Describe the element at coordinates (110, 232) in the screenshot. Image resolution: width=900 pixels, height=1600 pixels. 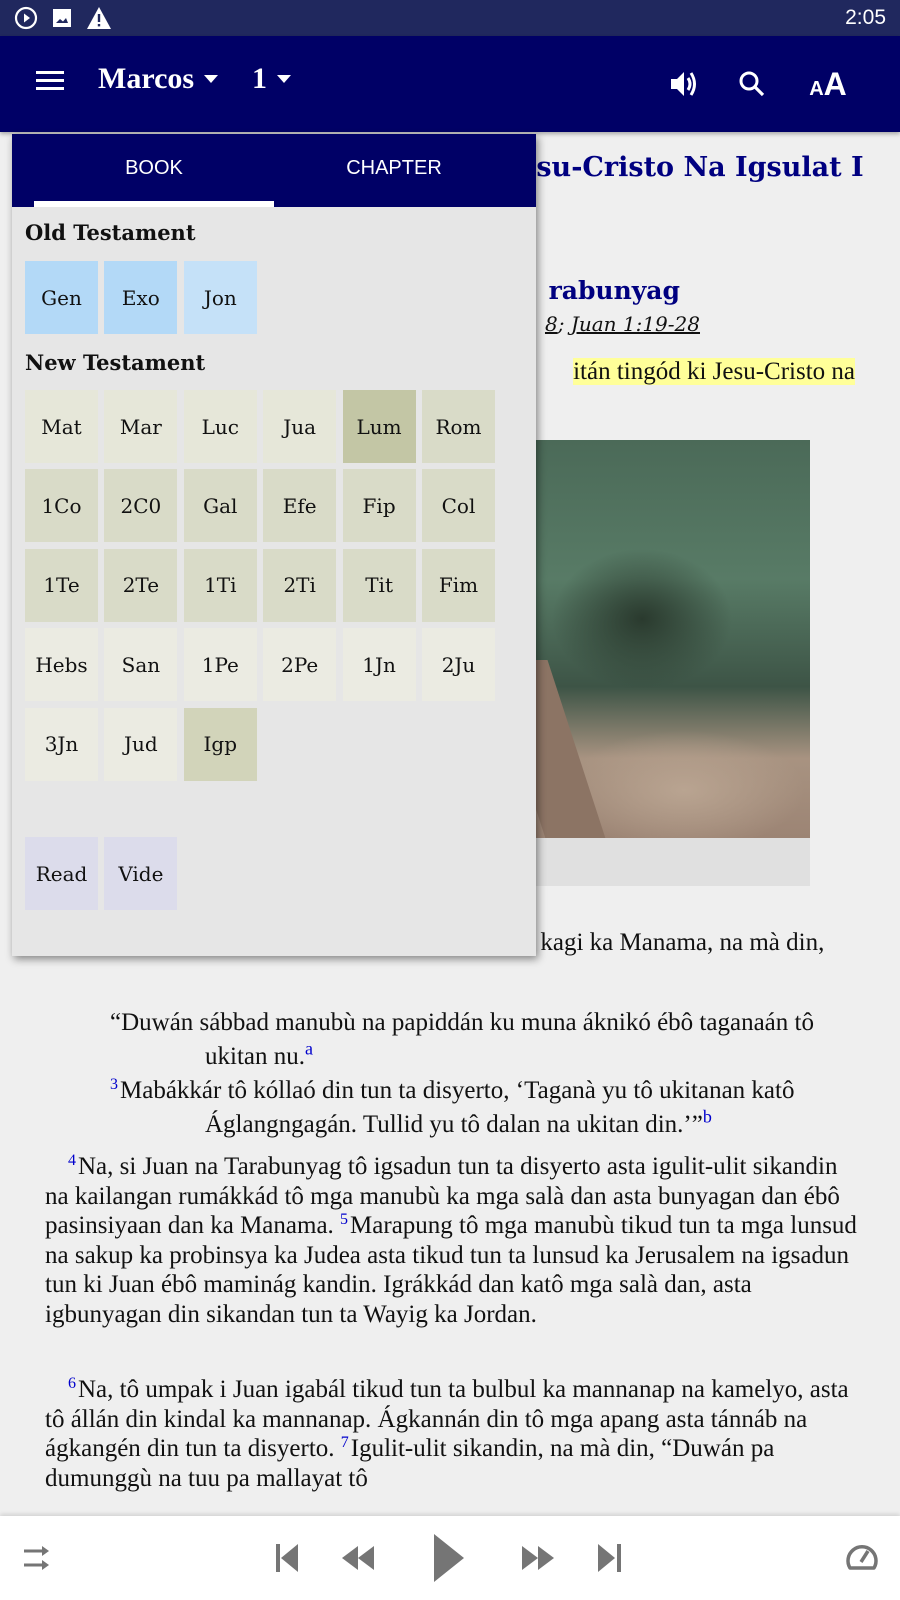
I see `old-testament-label: Old Testament` at that location.